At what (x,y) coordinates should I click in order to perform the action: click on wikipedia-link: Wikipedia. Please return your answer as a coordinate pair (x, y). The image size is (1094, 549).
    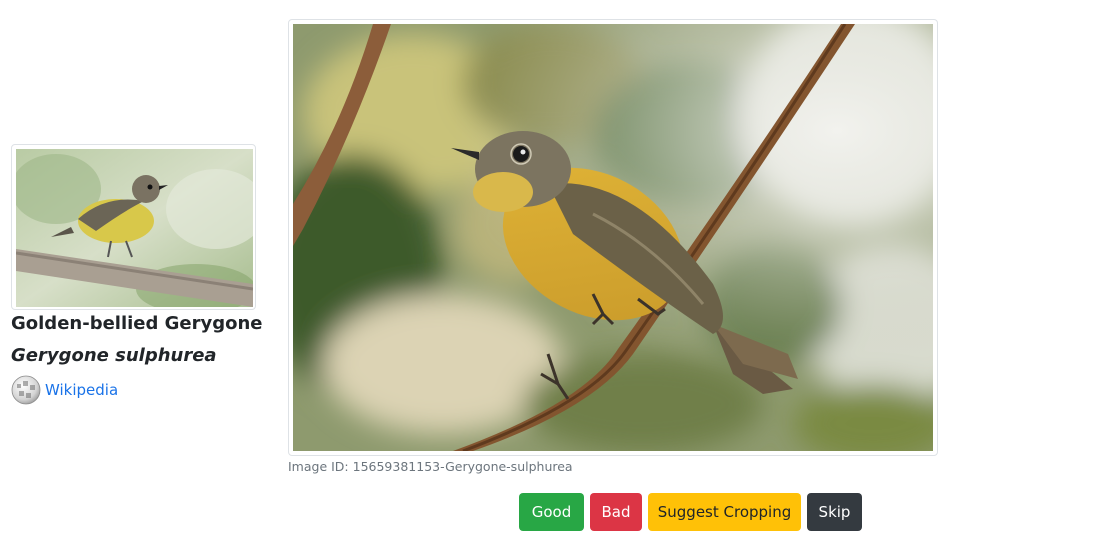
    Looking at the image, I should click on (81, 390).